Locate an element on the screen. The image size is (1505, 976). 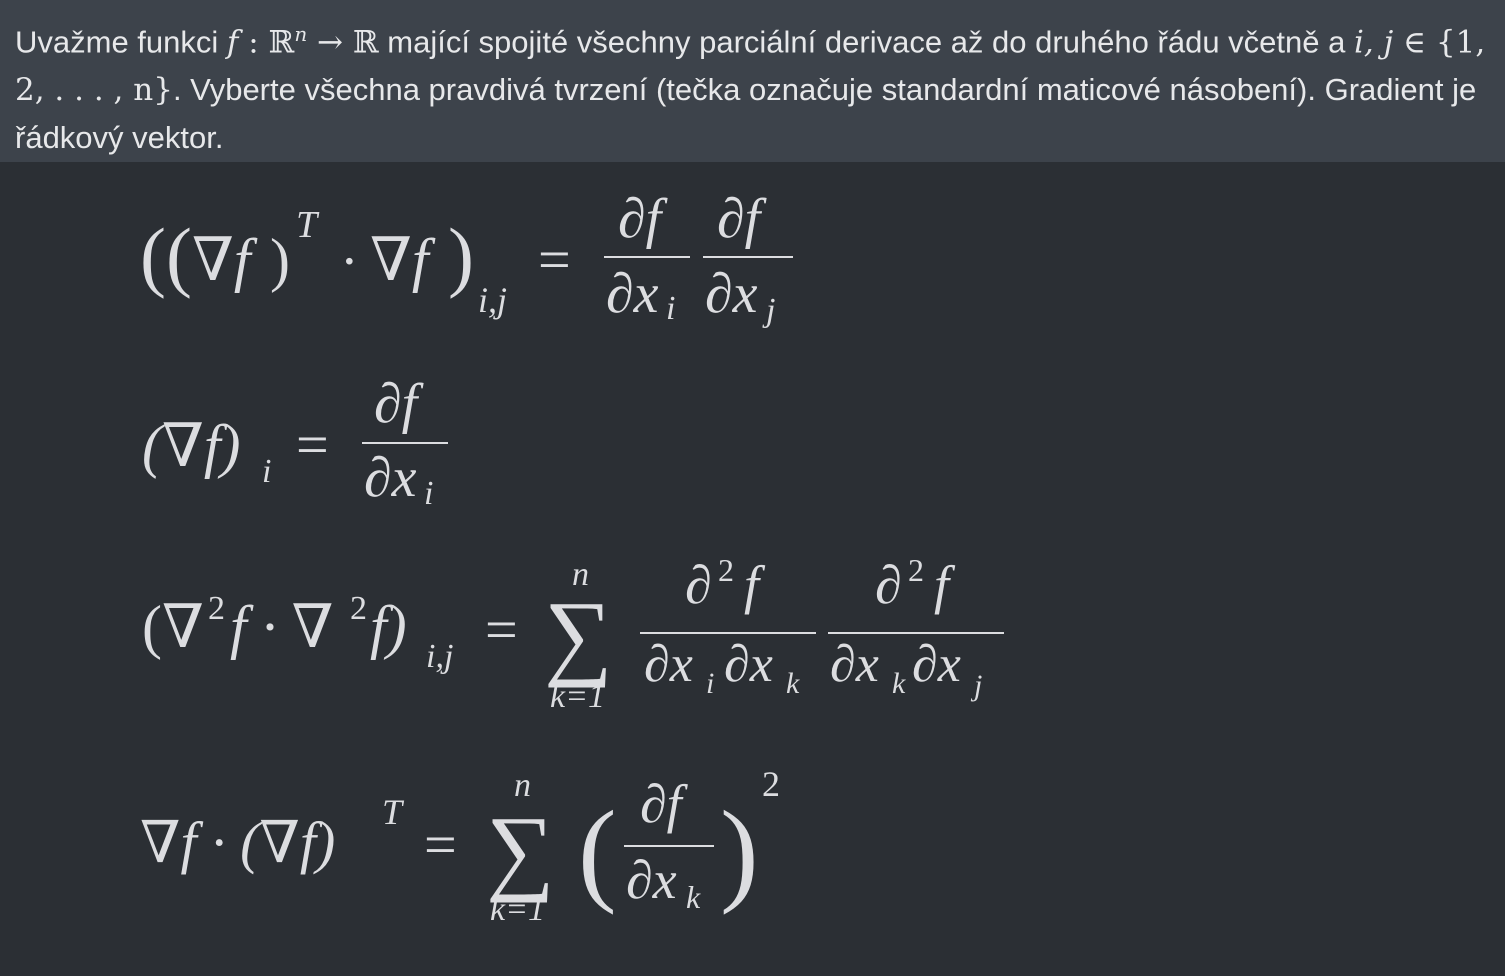
math-R: ℝ is located at coordinates (365, 42).